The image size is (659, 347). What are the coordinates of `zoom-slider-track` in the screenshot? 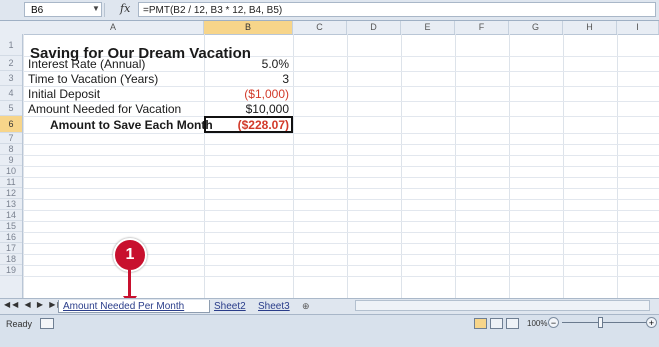 It's located at (604, 322).